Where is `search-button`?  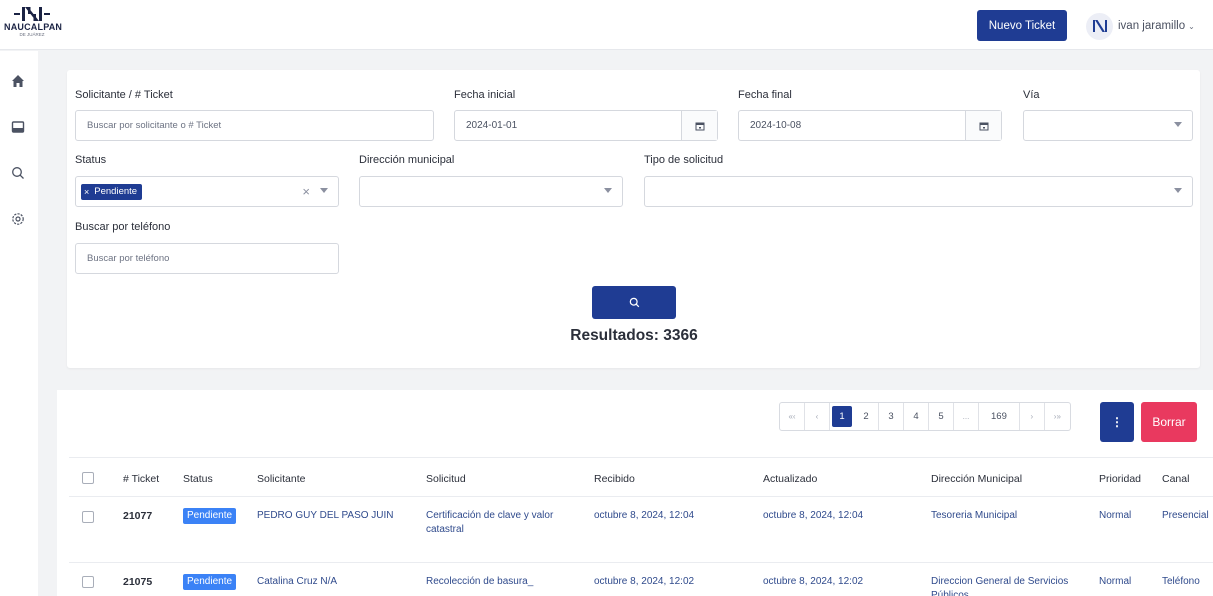 search-button is located at coordinates (634, 302).